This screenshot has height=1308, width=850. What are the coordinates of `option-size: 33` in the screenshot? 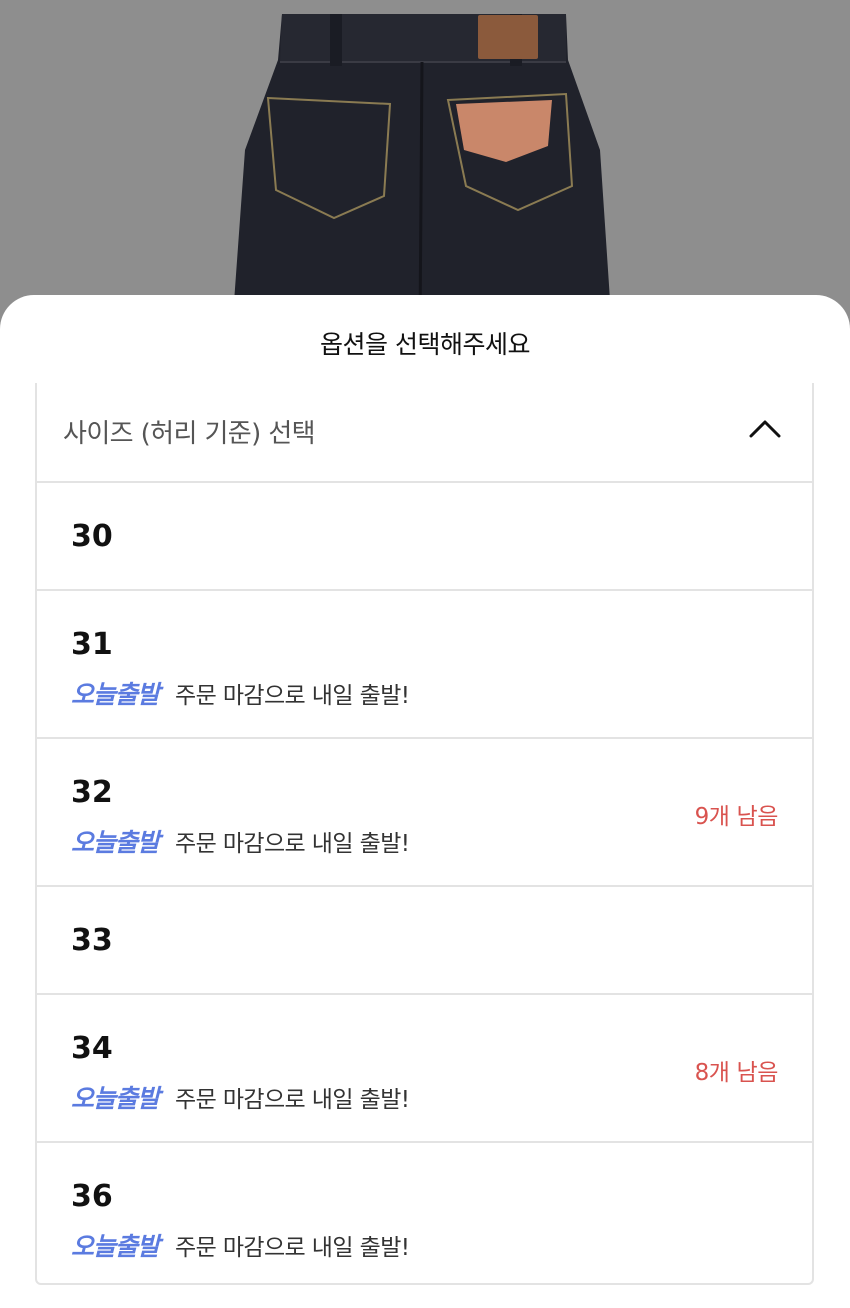 It's located at (92, 940).